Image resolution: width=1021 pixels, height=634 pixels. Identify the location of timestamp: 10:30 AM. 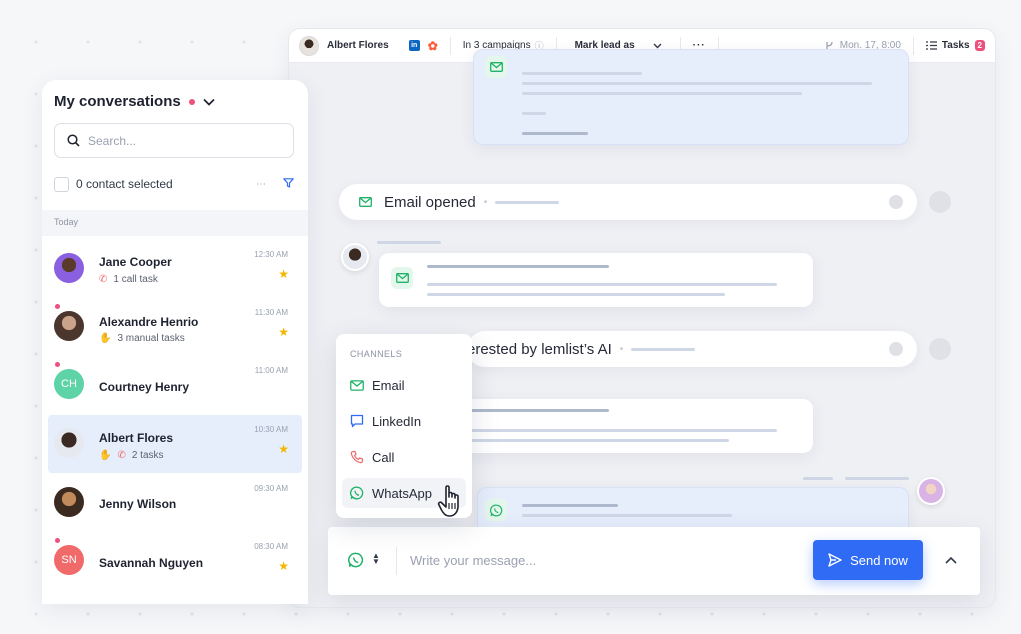
(271, 429).